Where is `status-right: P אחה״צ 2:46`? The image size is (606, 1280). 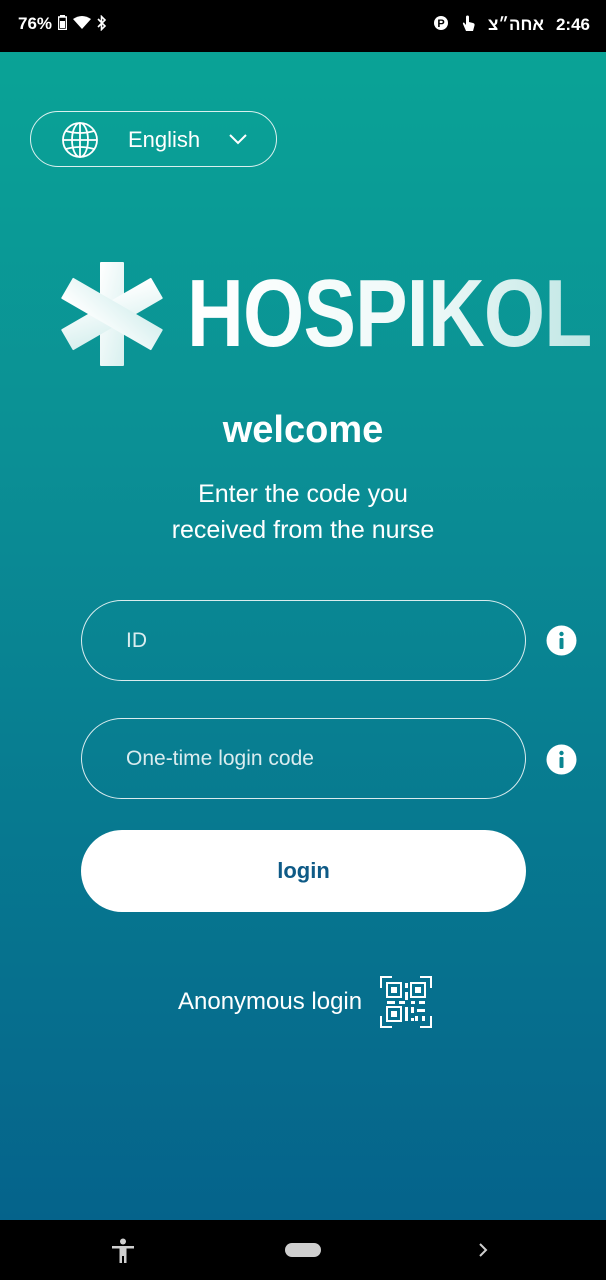
status-right: P אחה״צ 2:46 is located at coordinates (512, 24).